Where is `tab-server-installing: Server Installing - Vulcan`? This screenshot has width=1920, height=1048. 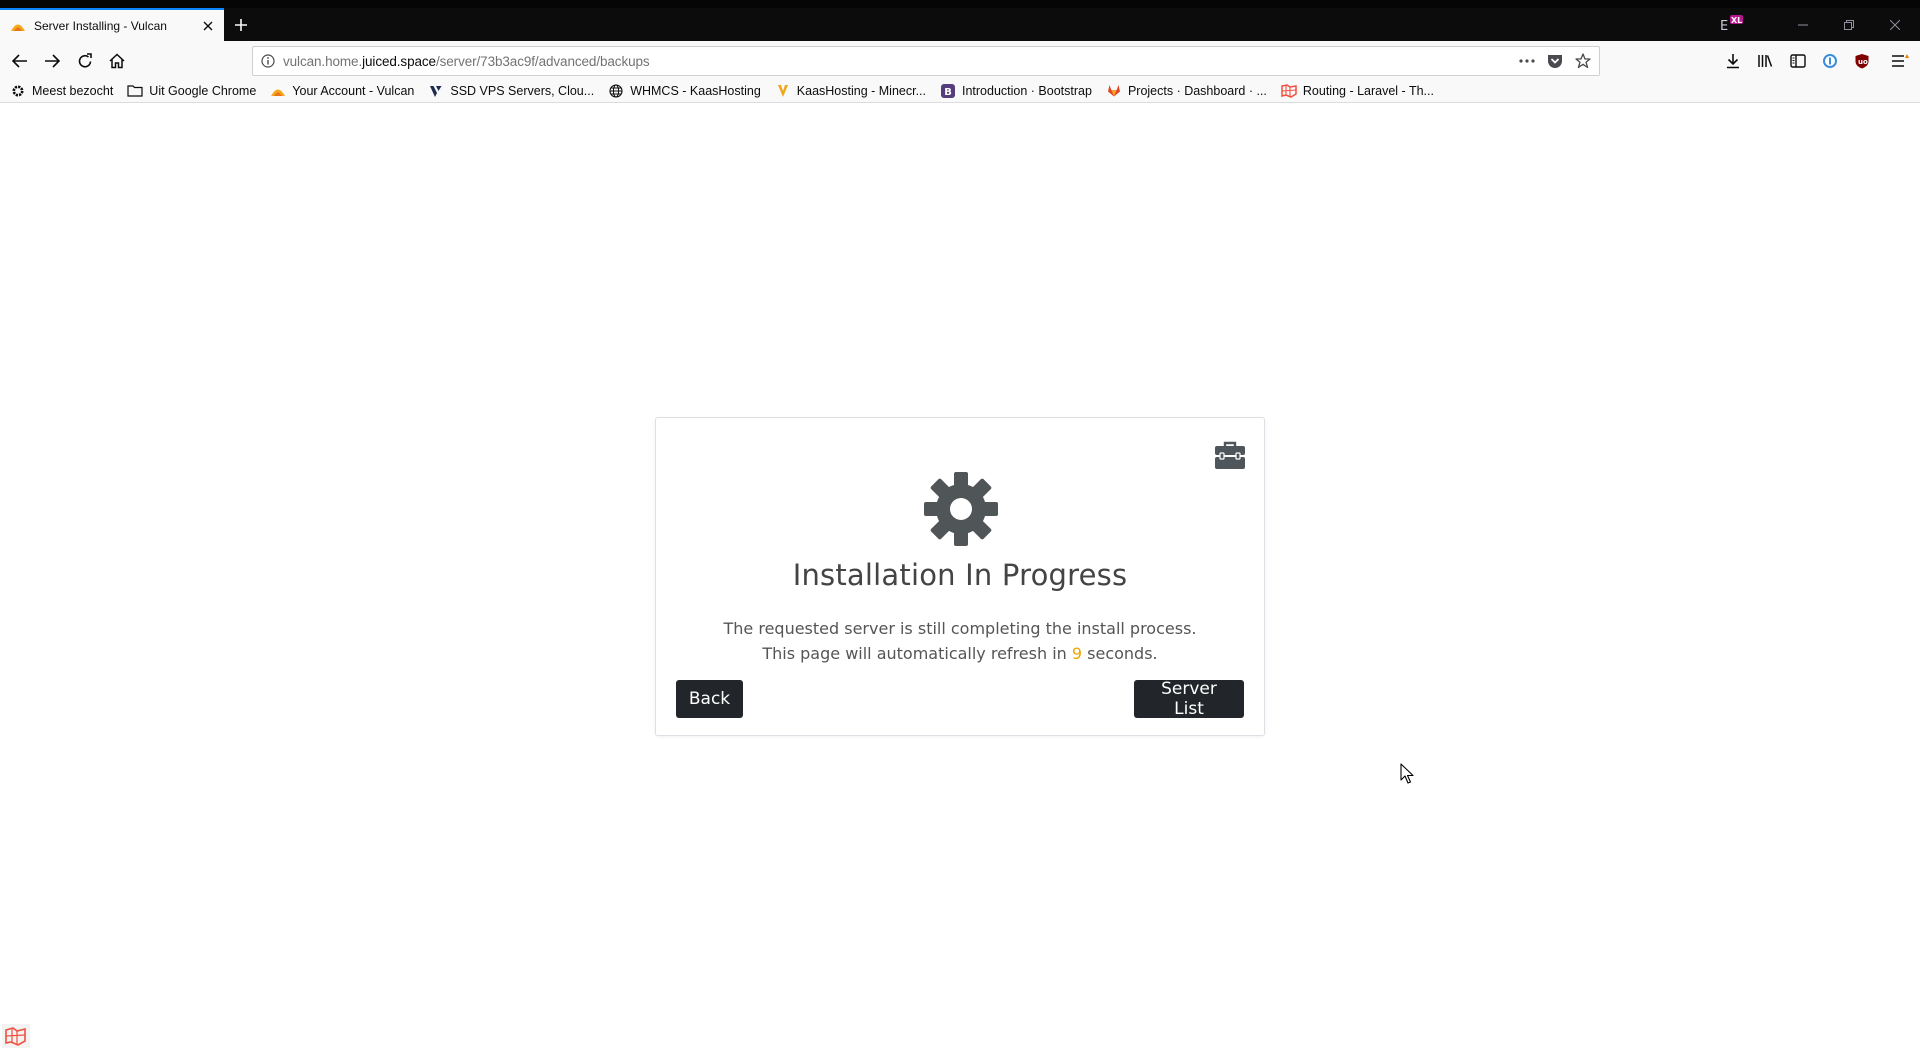 tab-server-installing: Server Installing - Vulcan is located at coordinates (112, 24).